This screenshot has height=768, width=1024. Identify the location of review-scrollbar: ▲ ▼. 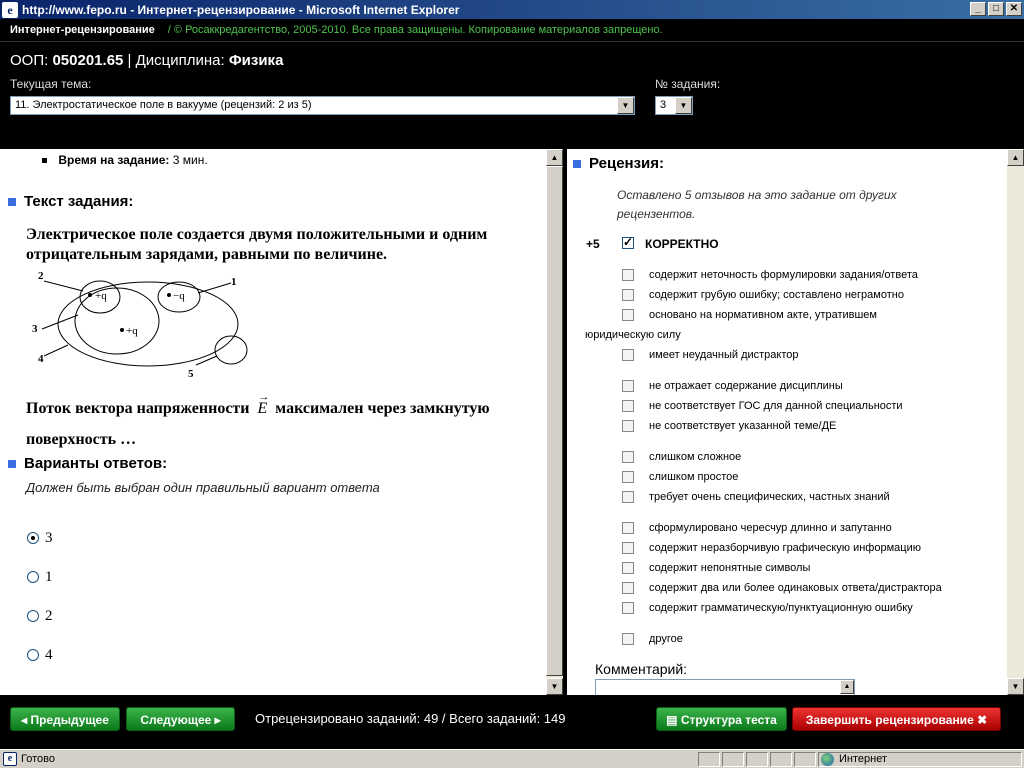
(1015, 422).